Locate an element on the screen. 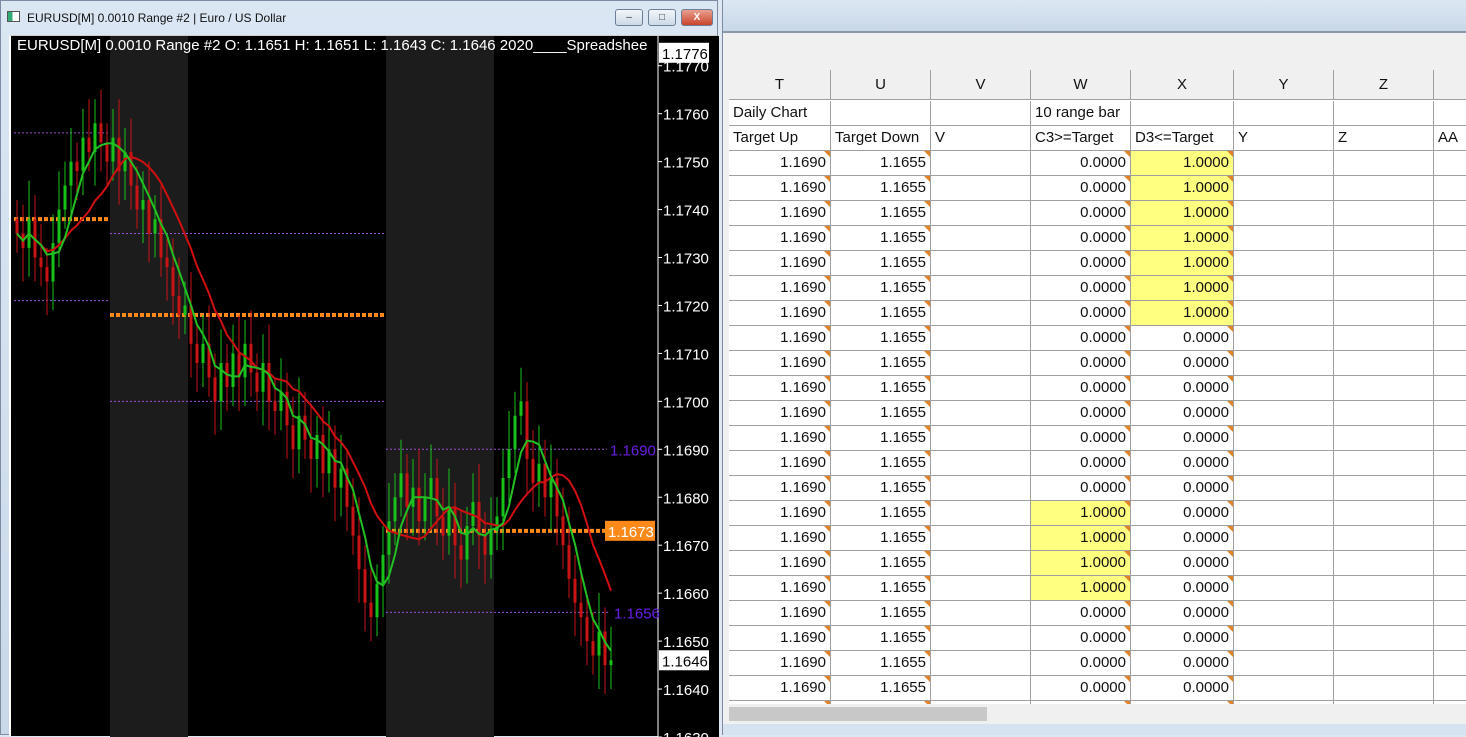  column-header-x: X is located at coordinates (1182, 85).